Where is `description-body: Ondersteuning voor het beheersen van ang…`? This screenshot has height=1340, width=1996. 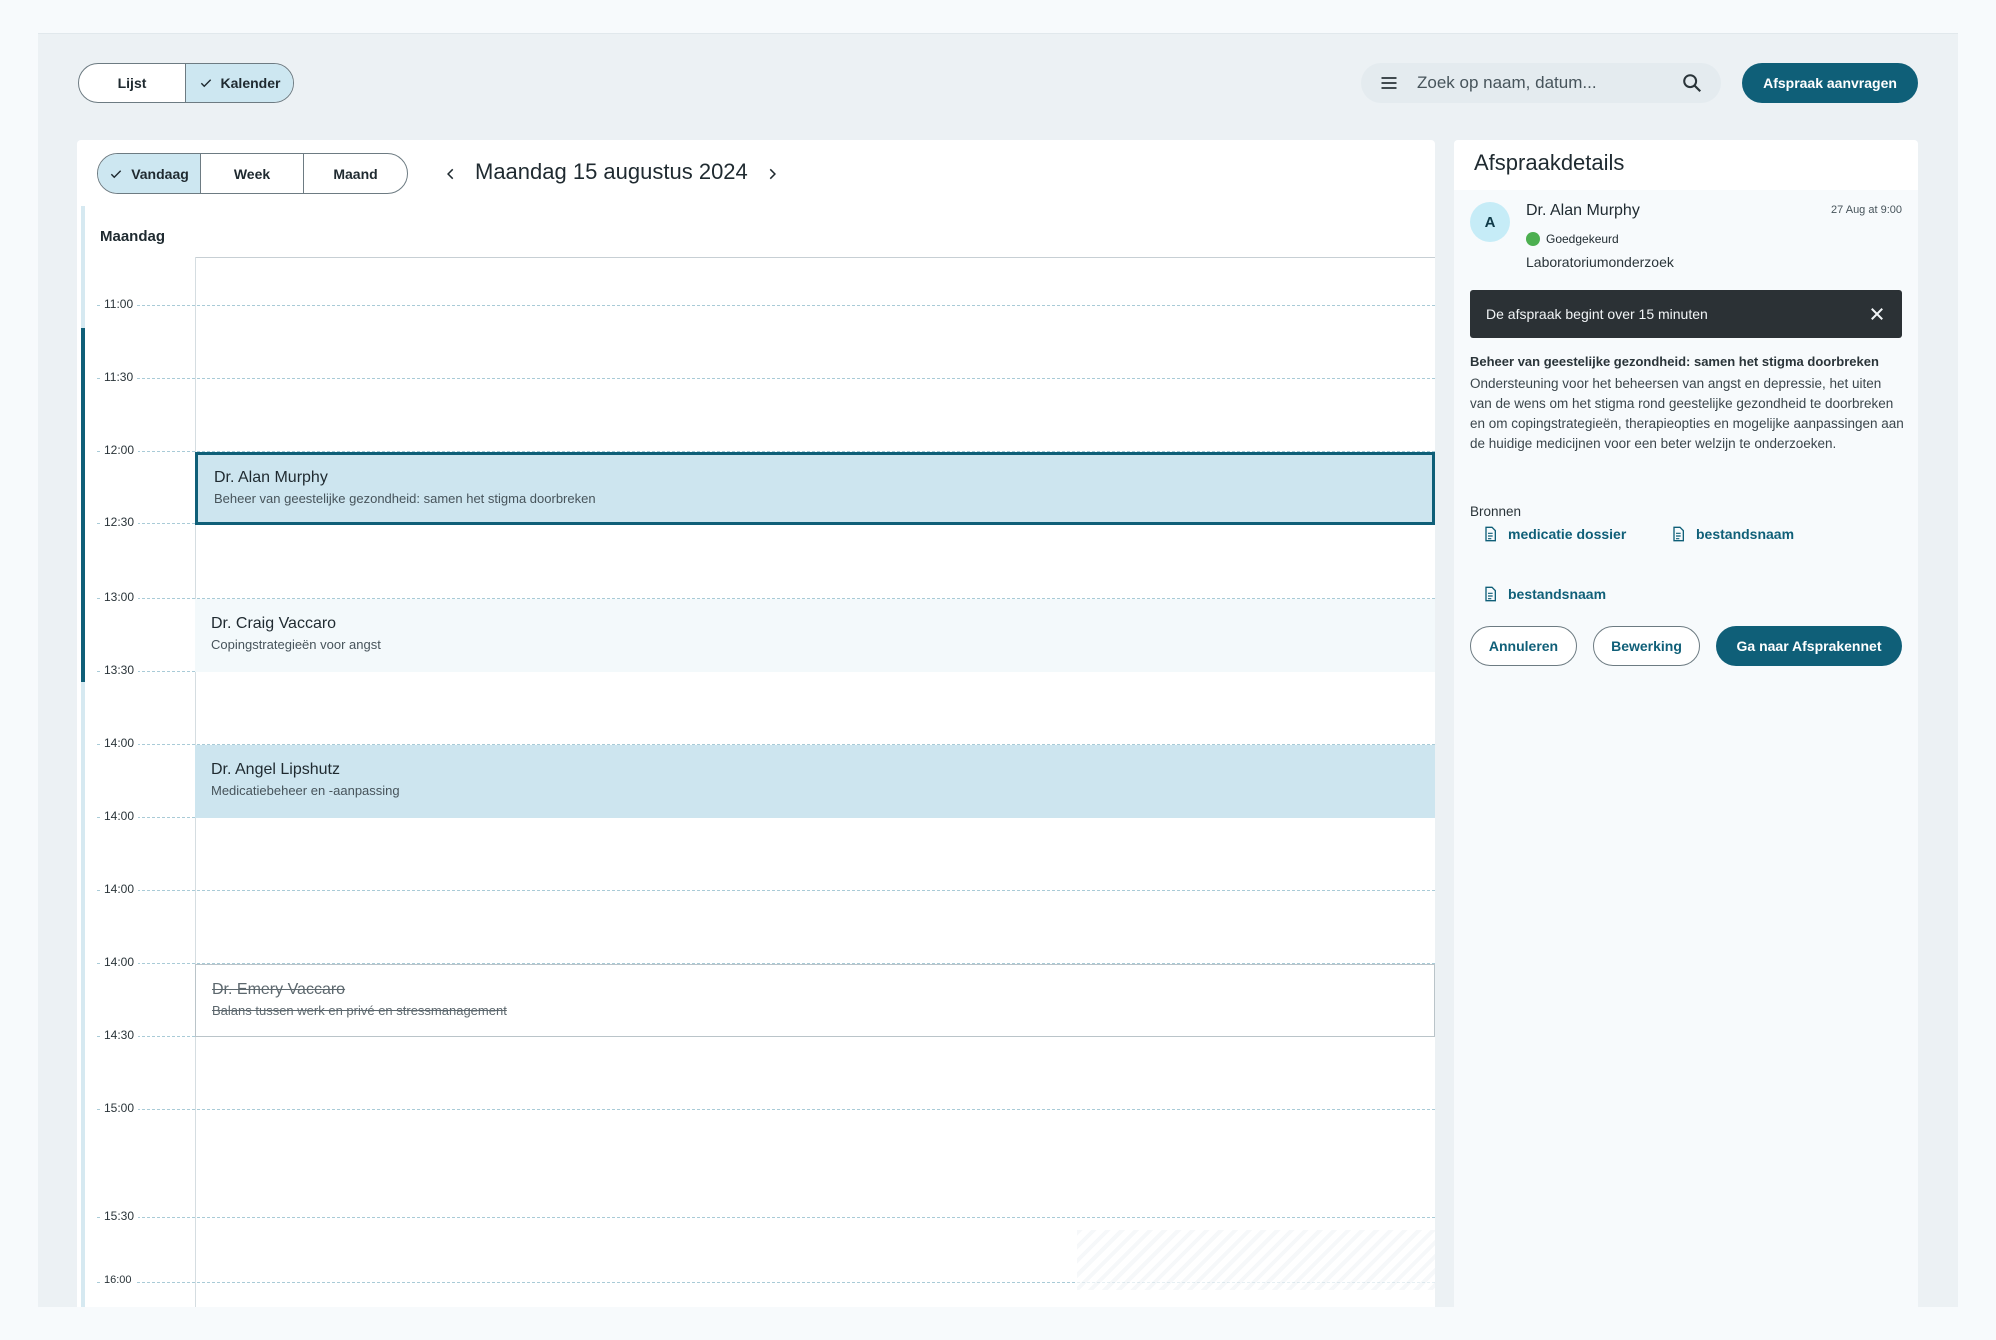 description-body: Ondersteuning voor het beheersen van ang… is located at coordinates (1687, 413).